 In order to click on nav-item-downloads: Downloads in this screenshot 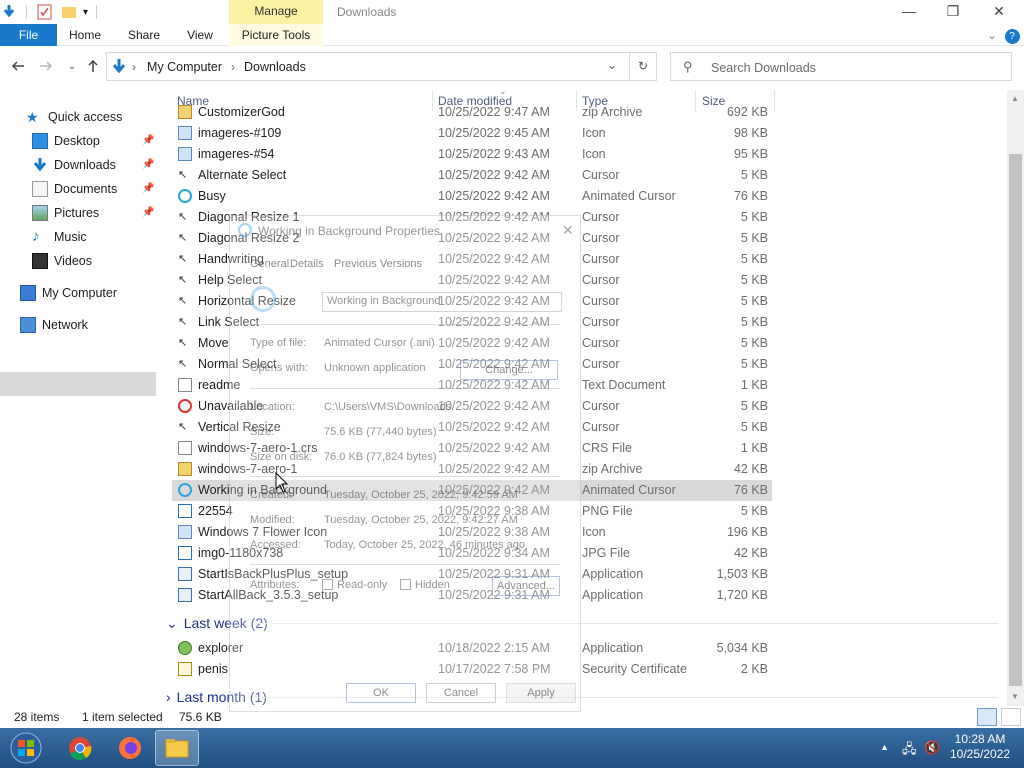, I will do `click(74, 165)`.